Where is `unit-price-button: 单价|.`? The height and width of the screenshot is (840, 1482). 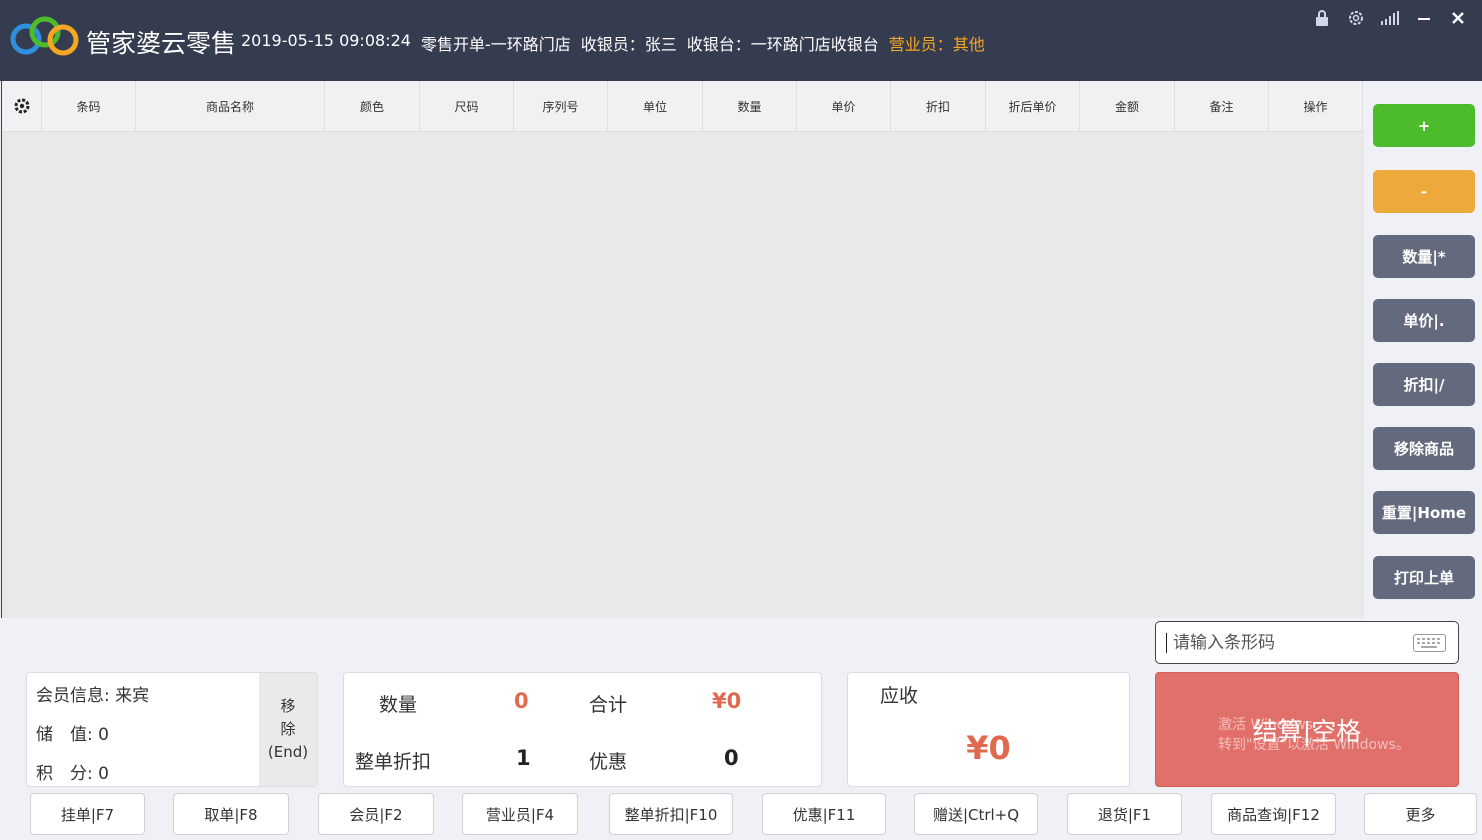 unit-price-button: 单价|. is located at coordinates (1424, 320).